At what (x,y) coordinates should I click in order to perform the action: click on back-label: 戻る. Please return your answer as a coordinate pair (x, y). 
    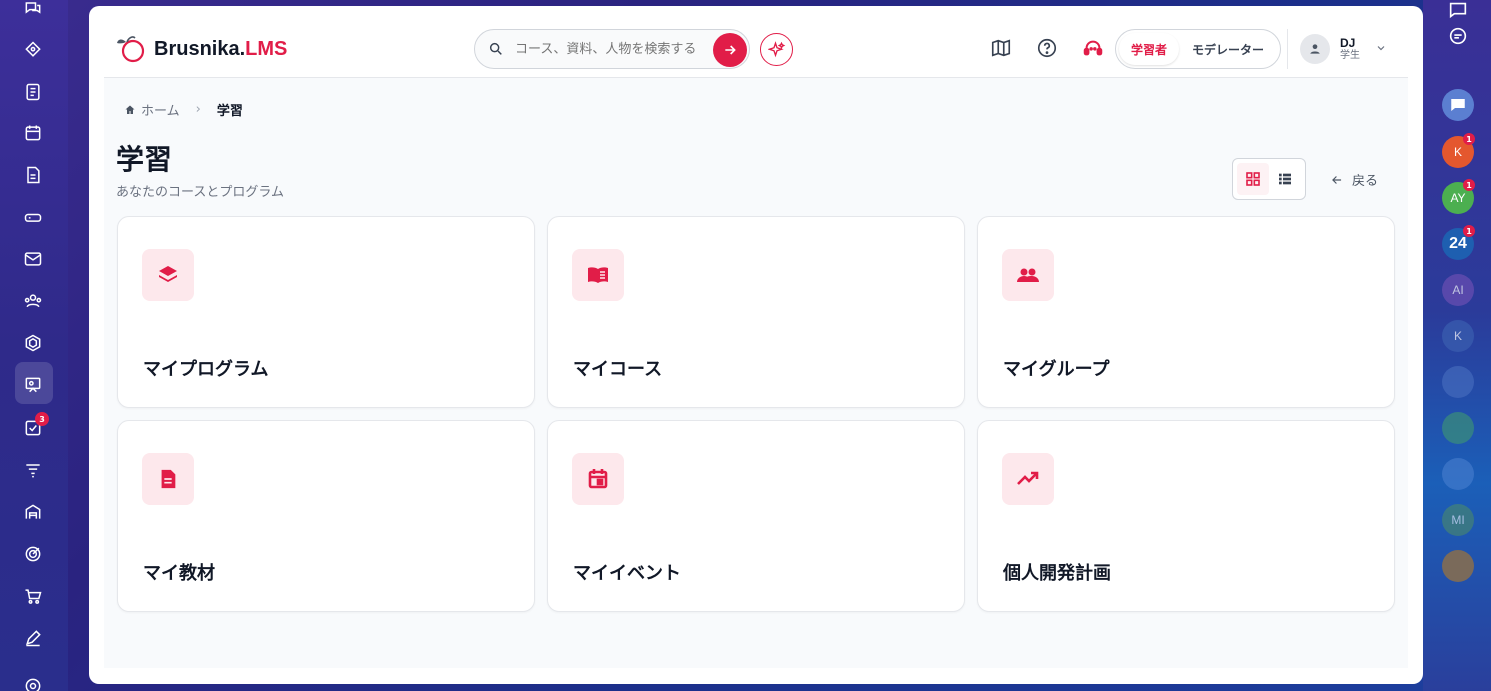
    Looking at the image, I should click on (1365, 181).